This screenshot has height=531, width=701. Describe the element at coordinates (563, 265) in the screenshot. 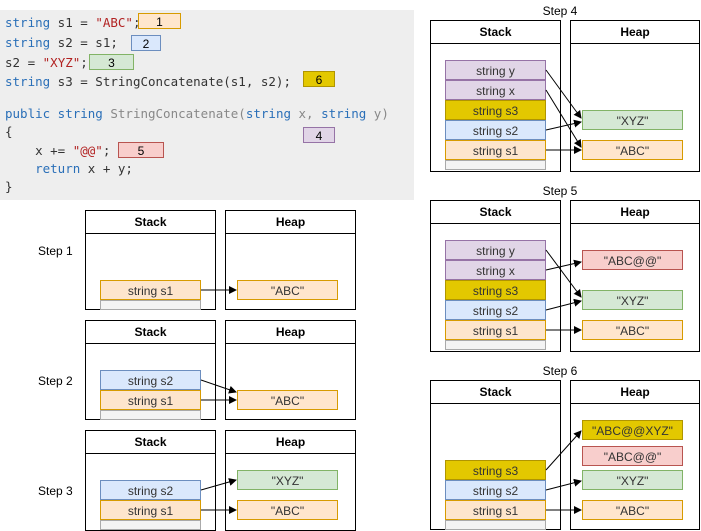

I see `arrow-x-abcat` at that location.